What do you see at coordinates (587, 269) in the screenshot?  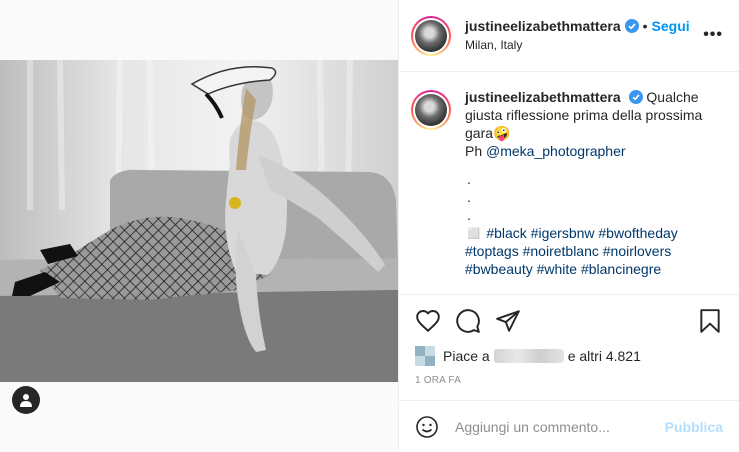 I see `hashtags-line: #bwbeauty #white #blancinegre` at bounding box center [587, 269].